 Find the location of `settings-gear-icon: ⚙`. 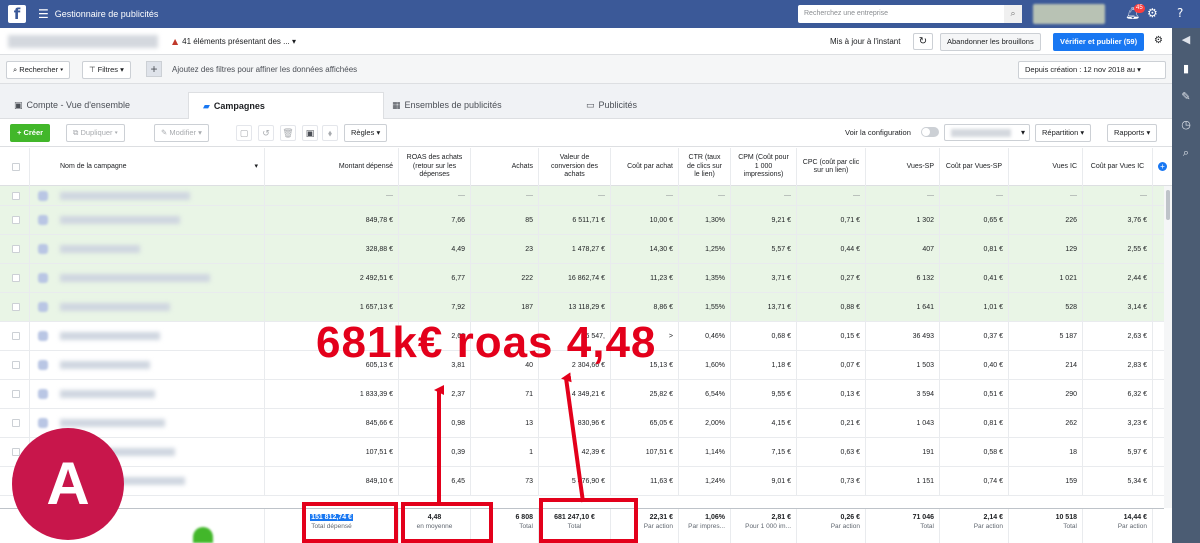

settings-gear-icon: ⚙ is located at coordinates (1158, 40).